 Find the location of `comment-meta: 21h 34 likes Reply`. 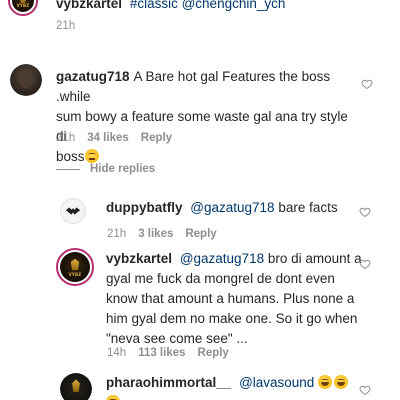

comment-meta: 21h 34 likes Reply is located at coordinates (114, 138).